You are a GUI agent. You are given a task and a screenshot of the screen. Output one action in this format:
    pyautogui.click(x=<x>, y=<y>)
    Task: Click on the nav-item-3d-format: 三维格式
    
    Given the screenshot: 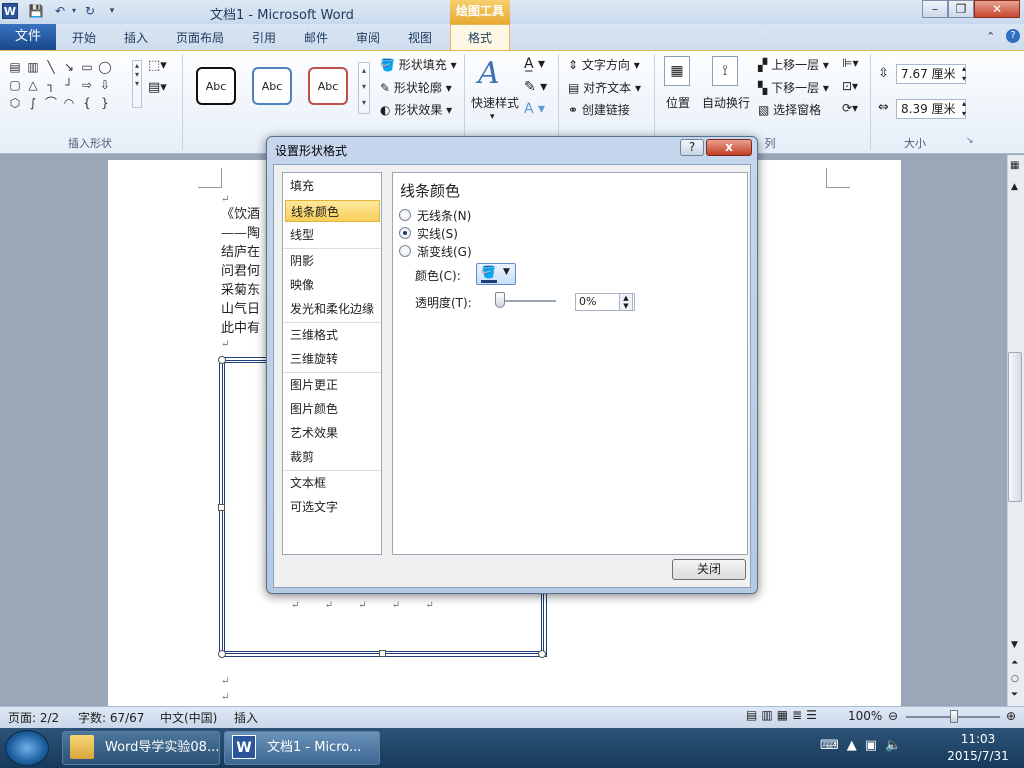 What is the action you would take?
    pyautogui.click(x=332, y=335)
    